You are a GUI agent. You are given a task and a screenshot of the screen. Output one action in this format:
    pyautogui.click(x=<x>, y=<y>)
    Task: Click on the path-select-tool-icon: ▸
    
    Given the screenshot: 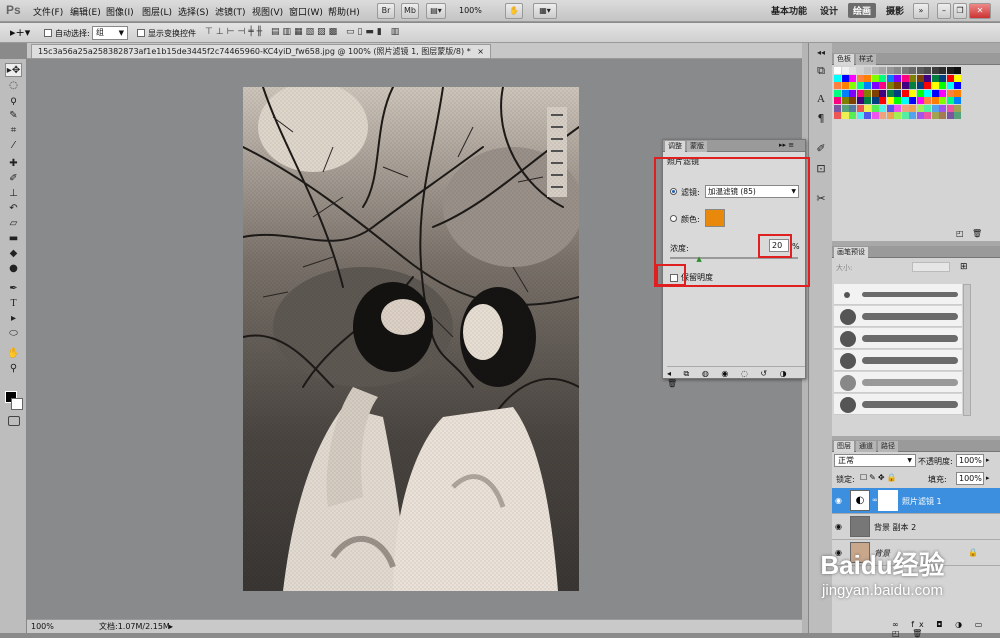 What is the action you would take?
    pyautogui.click(x=13, y=319)
    